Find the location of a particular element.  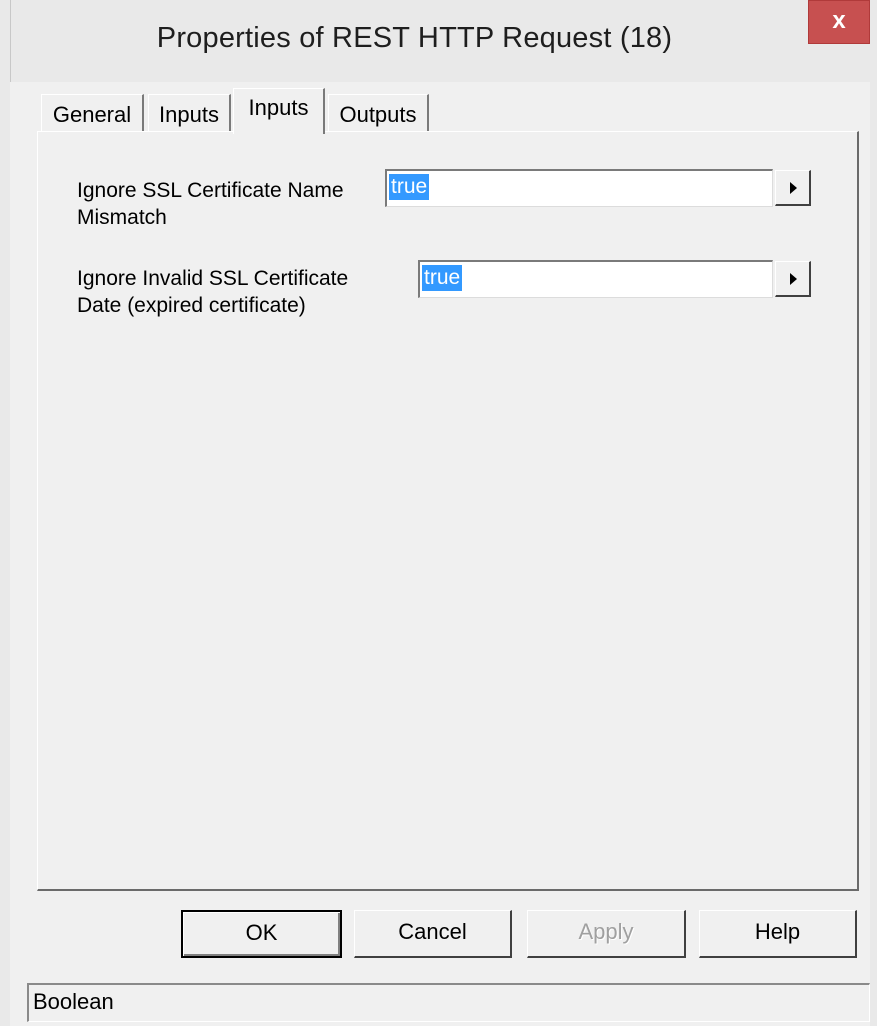

help-button: Help is located at coordinates (778, 934).